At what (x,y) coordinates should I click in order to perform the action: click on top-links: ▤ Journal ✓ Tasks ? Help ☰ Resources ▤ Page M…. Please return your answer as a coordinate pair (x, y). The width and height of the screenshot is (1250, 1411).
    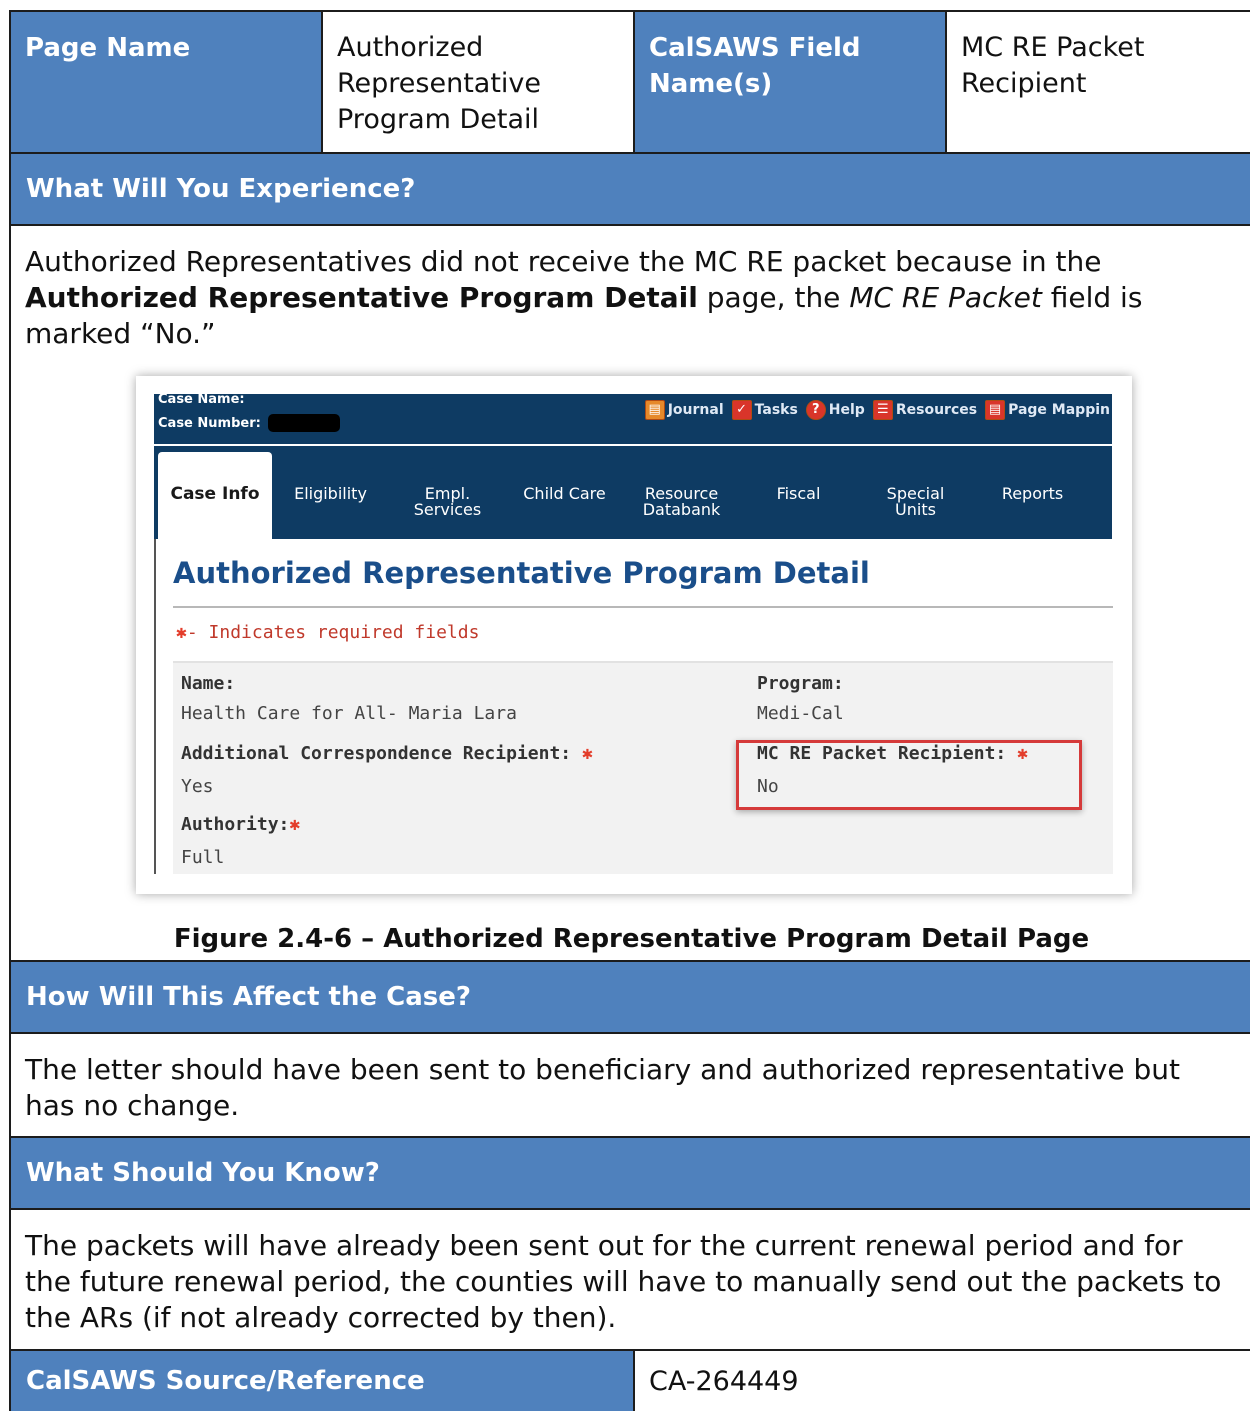
    Looking at the image, I should click on (877, 410).